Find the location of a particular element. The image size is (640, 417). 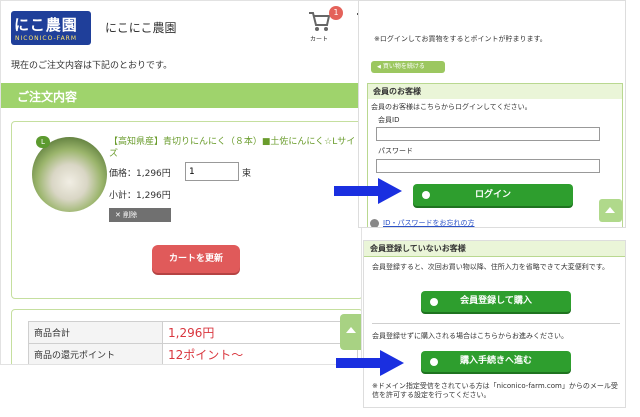

register-button-label: 会員登録して購入 is located at coordinates (496, 301).